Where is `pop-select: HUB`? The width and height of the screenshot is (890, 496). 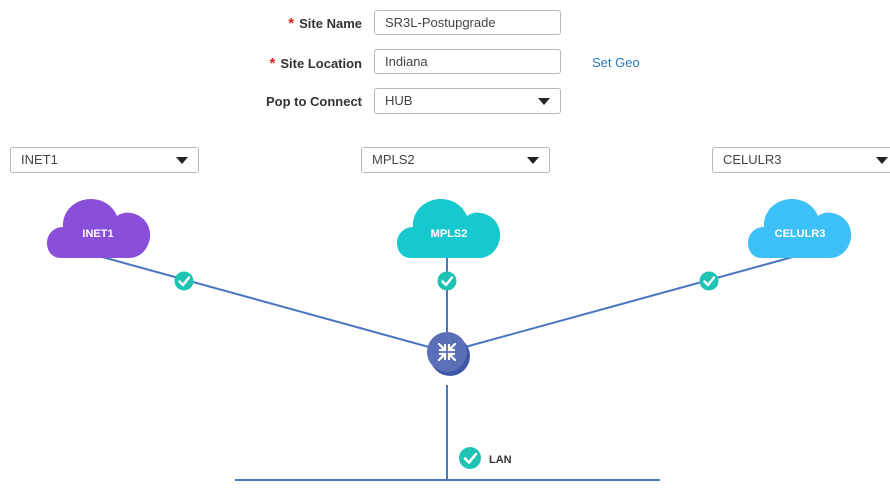
pop-select: HUB is located at coordinates (467, 101).